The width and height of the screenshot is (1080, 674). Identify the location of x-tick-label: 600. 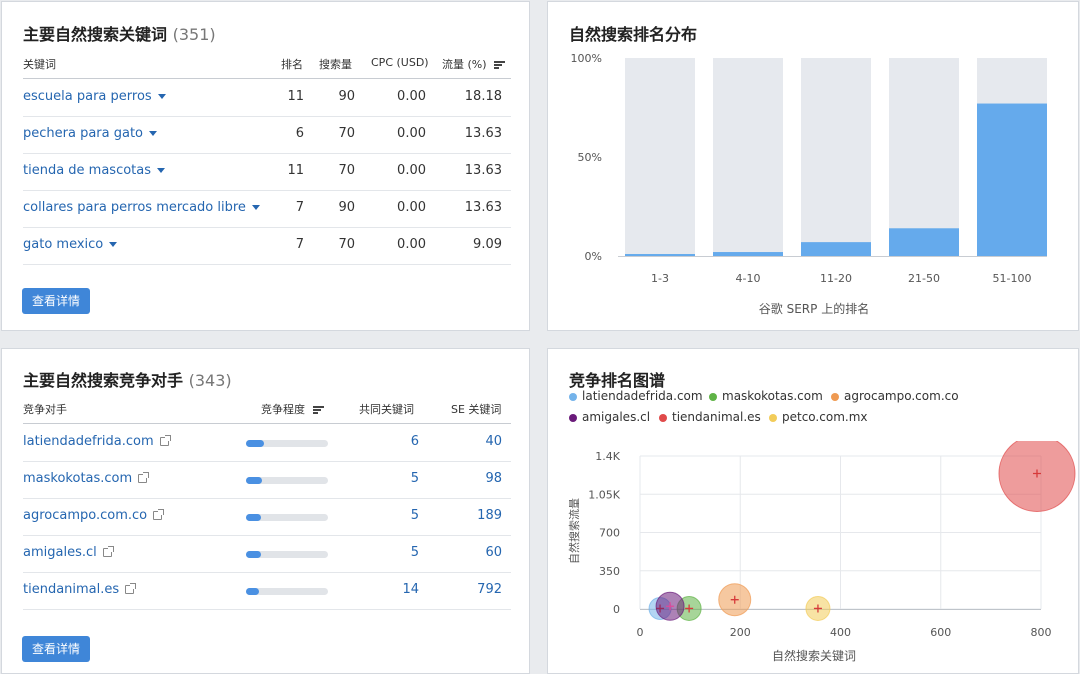
(940, 632).